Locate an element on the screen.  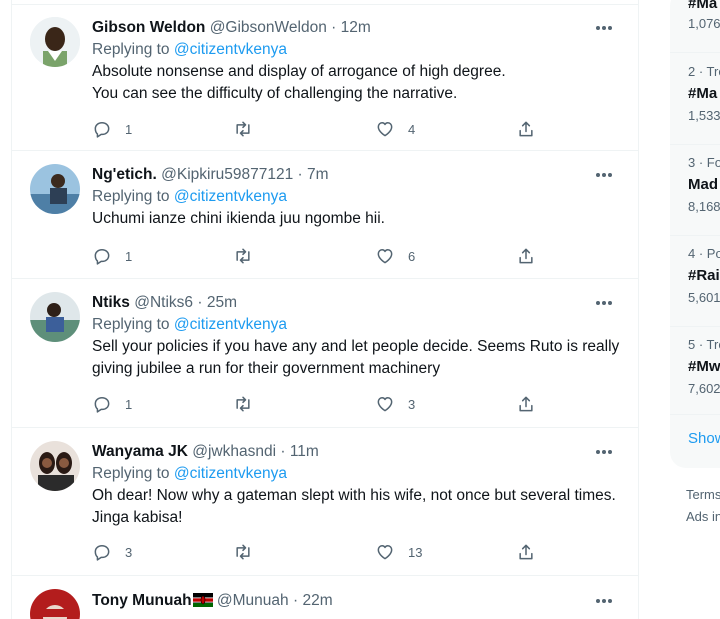
user-handle: @Ntiks6 is located at coordinates (163, 302).